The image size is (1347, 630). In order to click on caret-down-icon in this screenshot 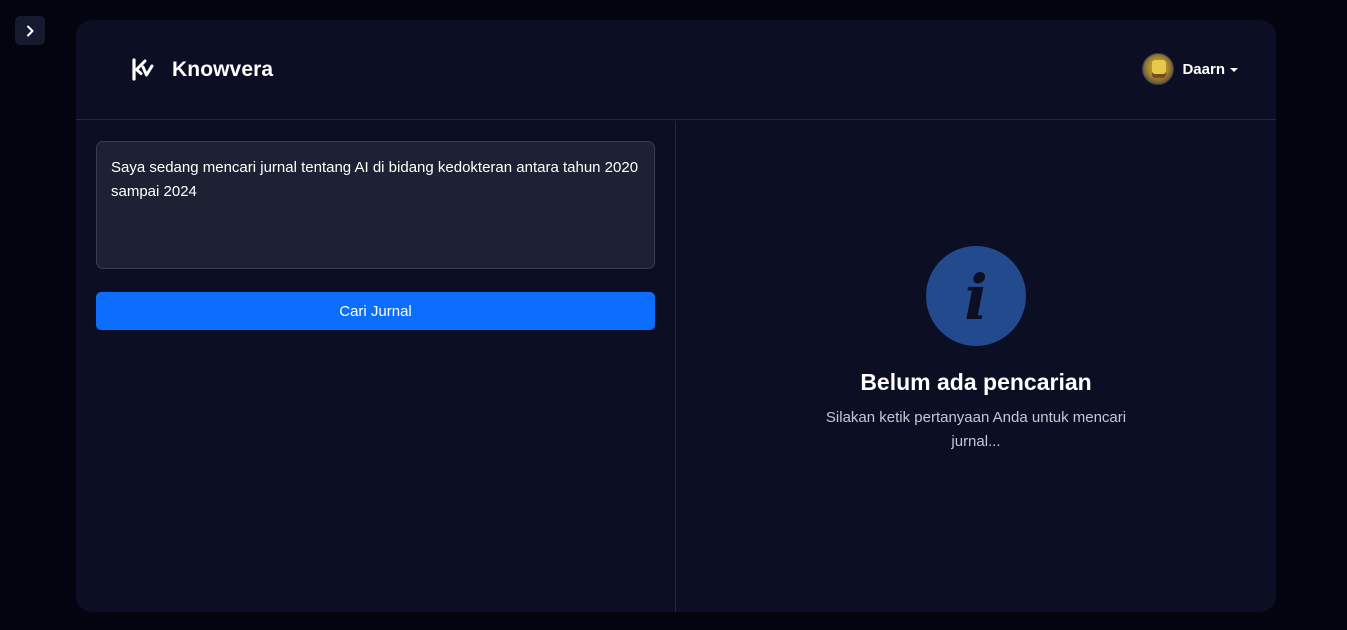, I will do `click(1234, 69)`.